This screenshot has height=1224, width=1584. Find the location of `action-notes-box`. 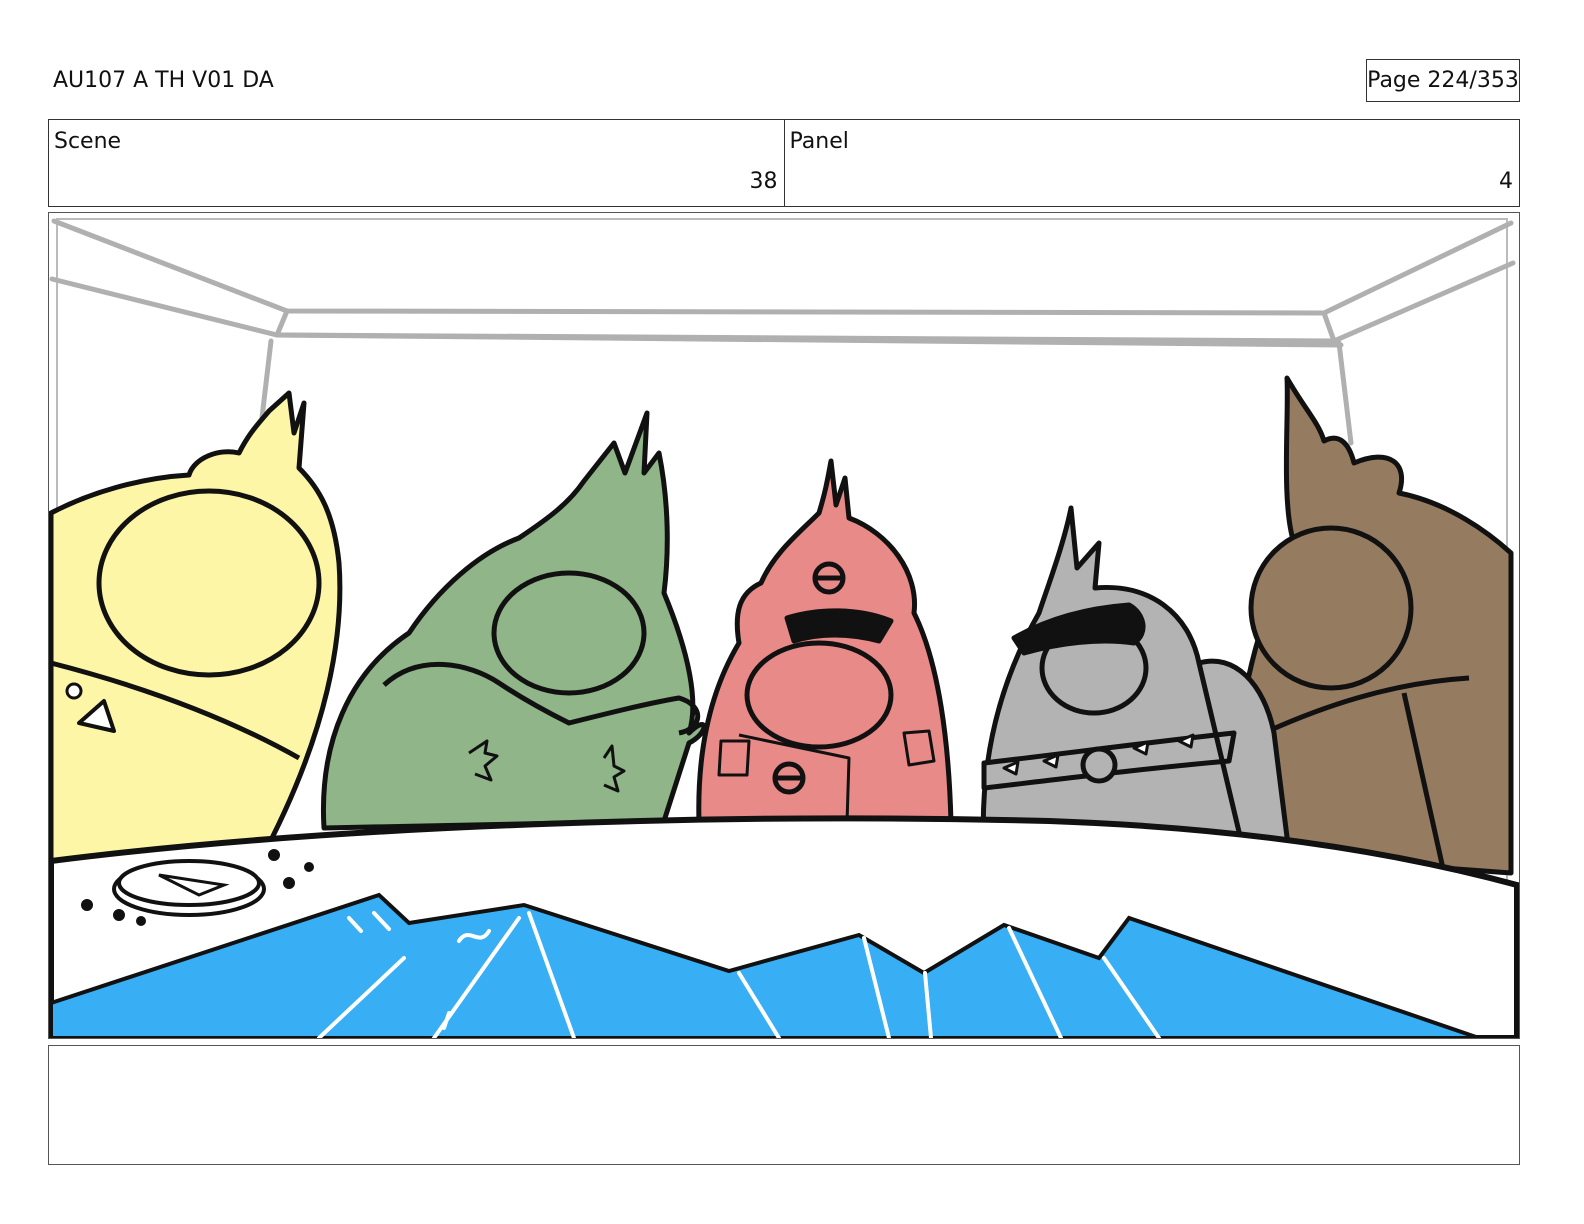

action-notes-box is located at coordinates (784, 1105).